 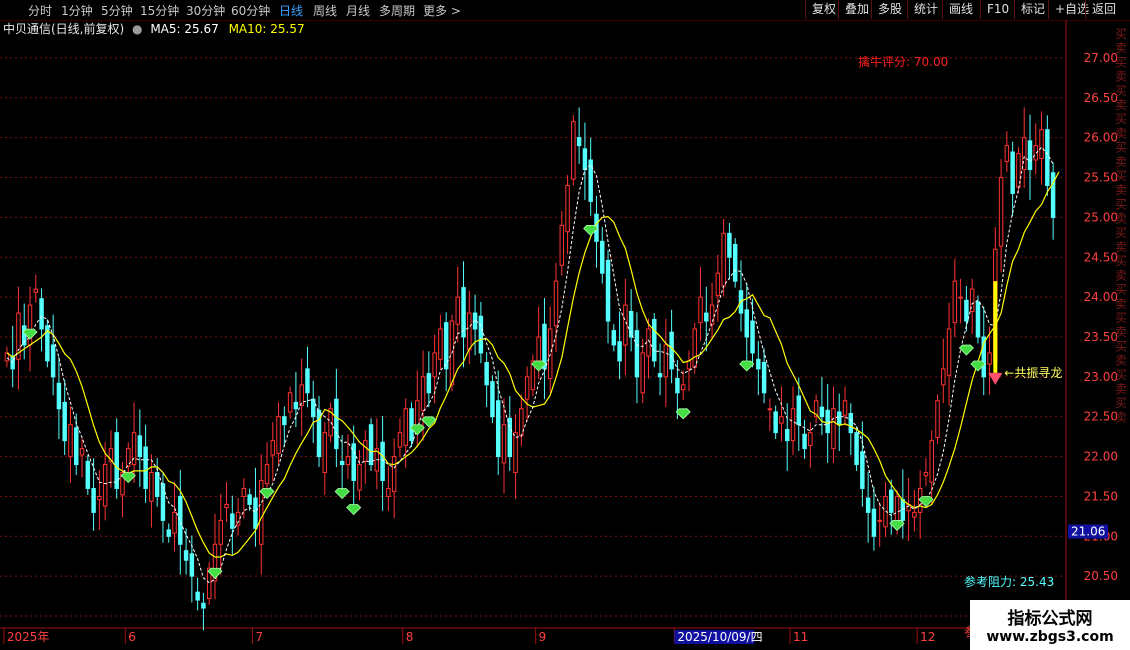 What do you see at coordinates (77, 10) in the screenshot?
I see `period-tab-1: 1分钟` at bounding box center [77, 10].